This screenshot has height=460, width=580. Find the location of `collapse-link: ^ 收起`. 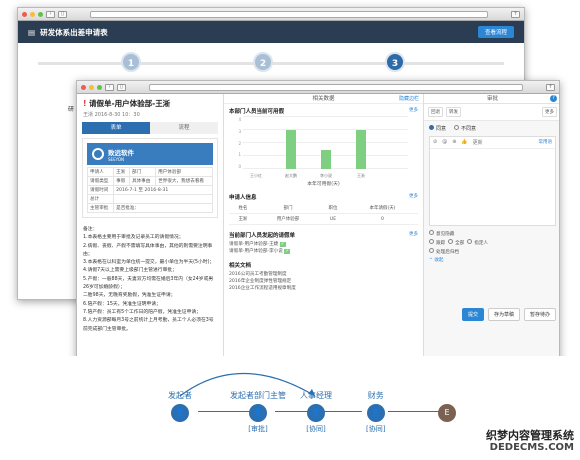

collapse-link: ^ 收起 is located at coordinates (492, 261).